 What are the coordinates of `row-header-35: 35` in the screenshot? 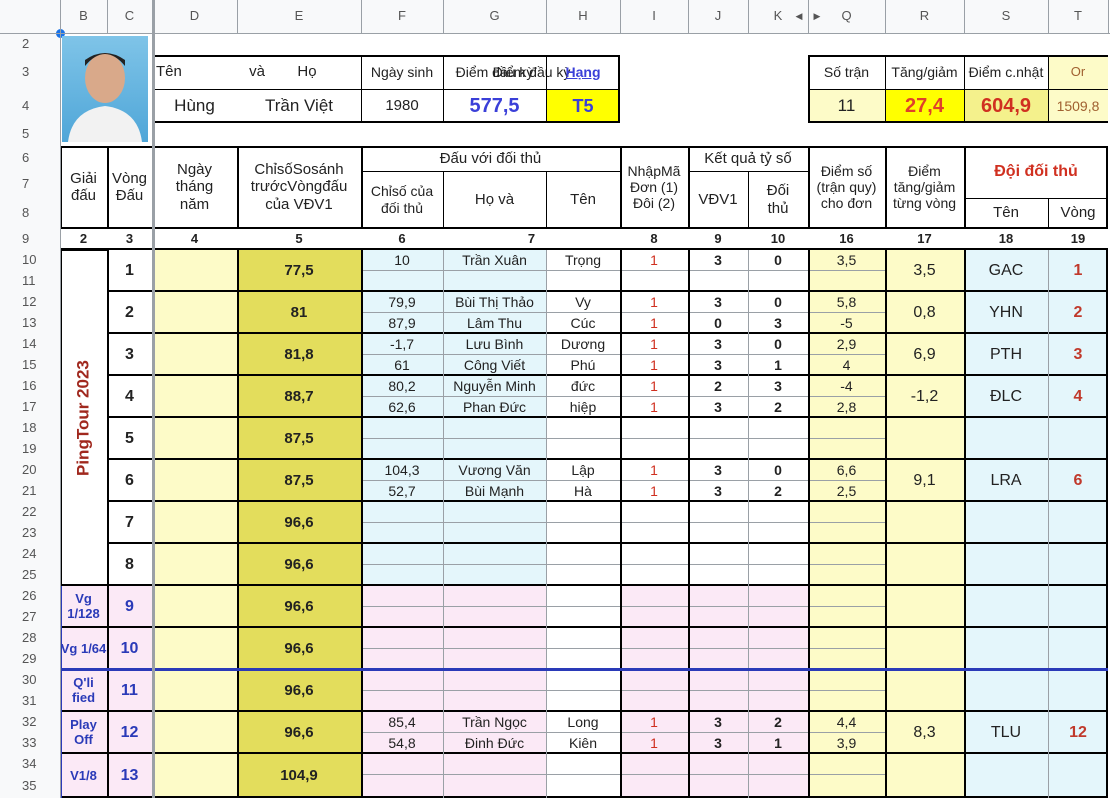 It's located at (30, 786).